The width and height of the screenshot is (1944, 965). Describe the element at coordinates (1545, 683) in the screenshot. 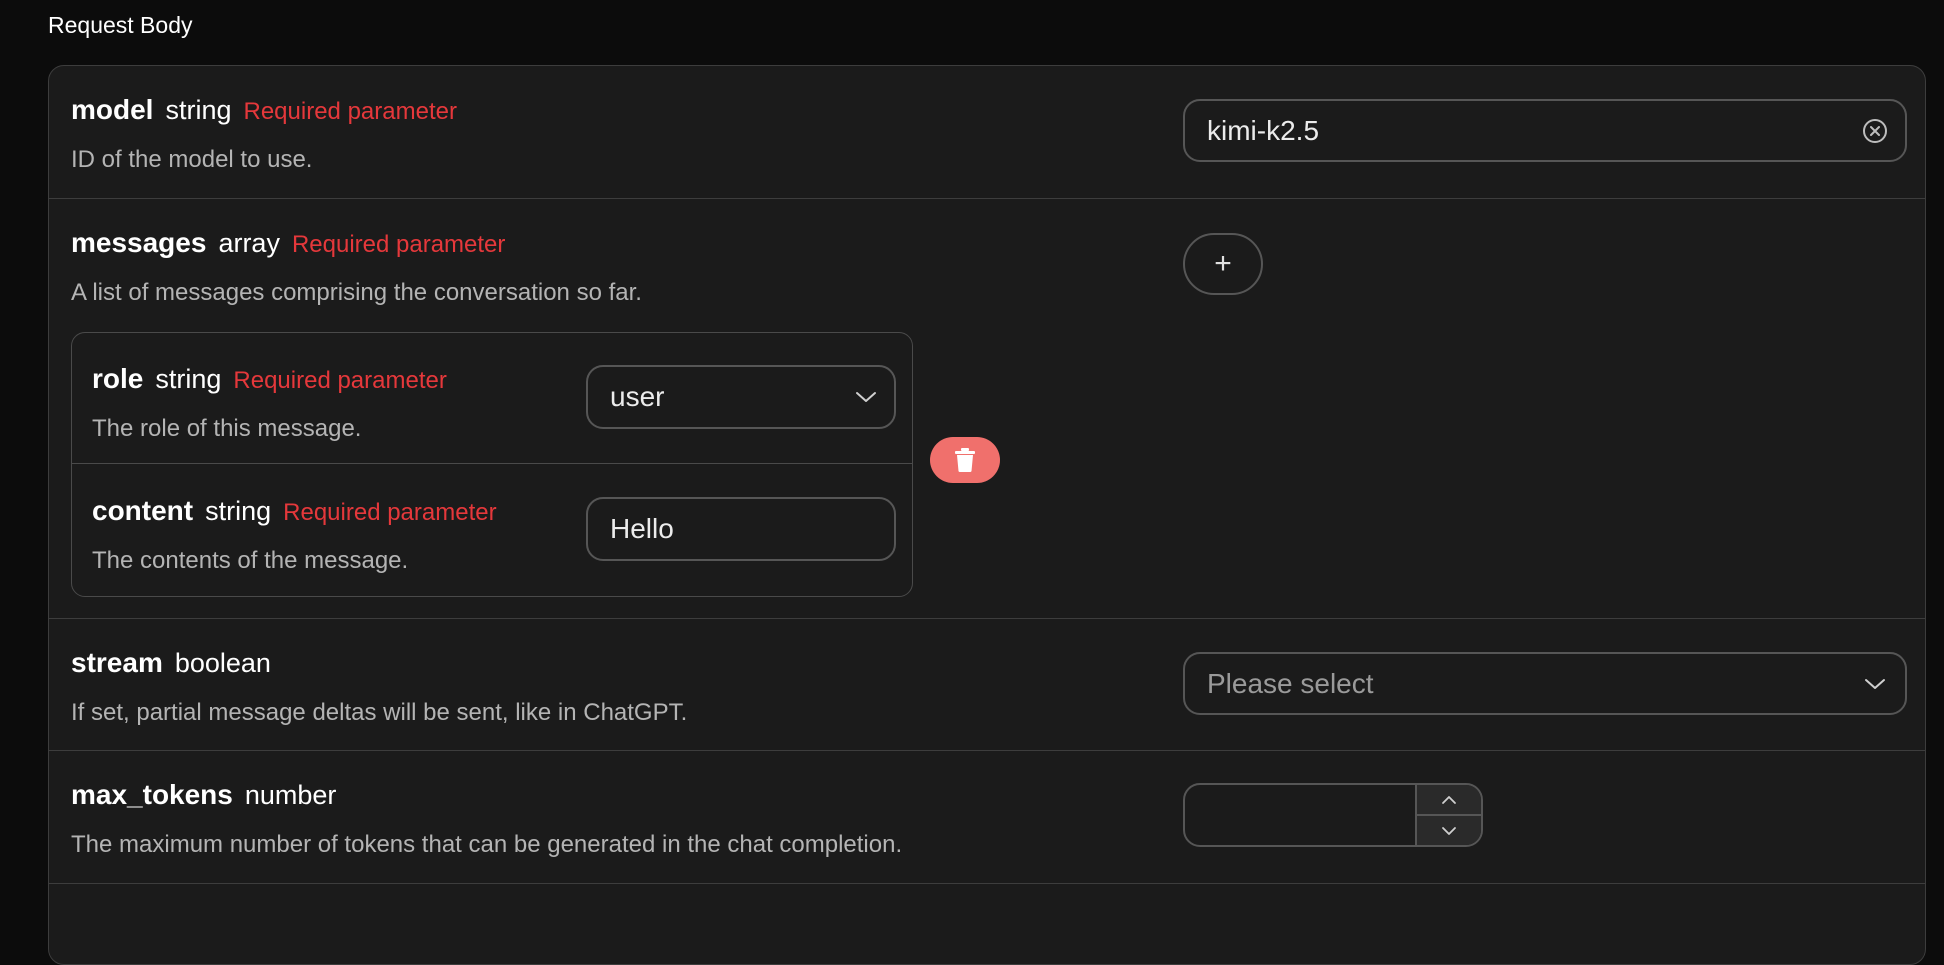

I see `stream-select: Please select` at that location.